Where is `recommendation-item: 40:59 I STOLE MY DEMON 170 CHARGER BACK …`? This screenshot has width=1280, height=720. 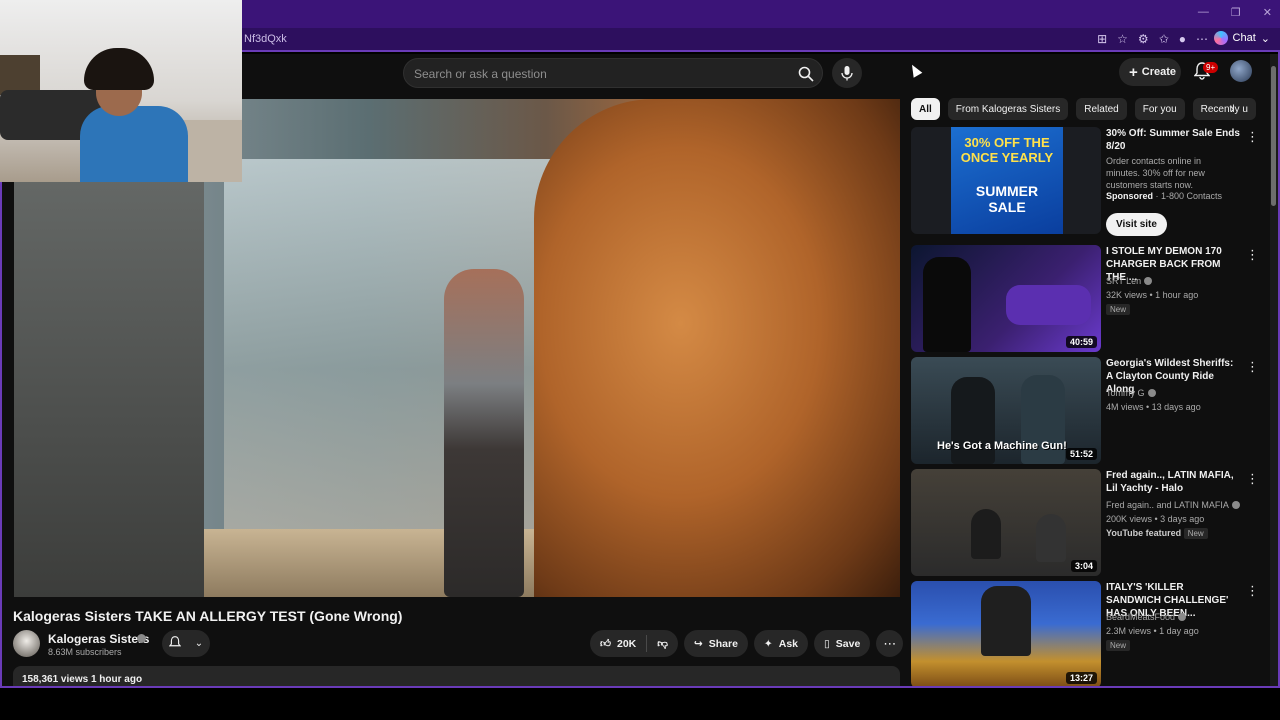 recommendation-item: 40:59 I STOLE MY DEMON 170 CHARGER BACK … is located at coordinates (1086, 299).